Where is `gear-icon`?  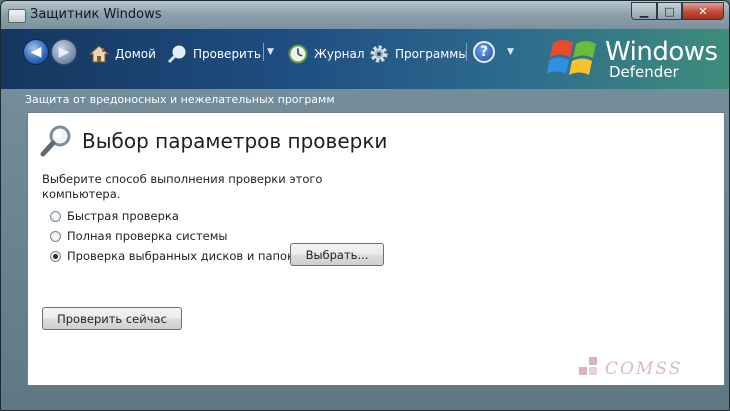
gear-icon is located at coordinates (379, 54).